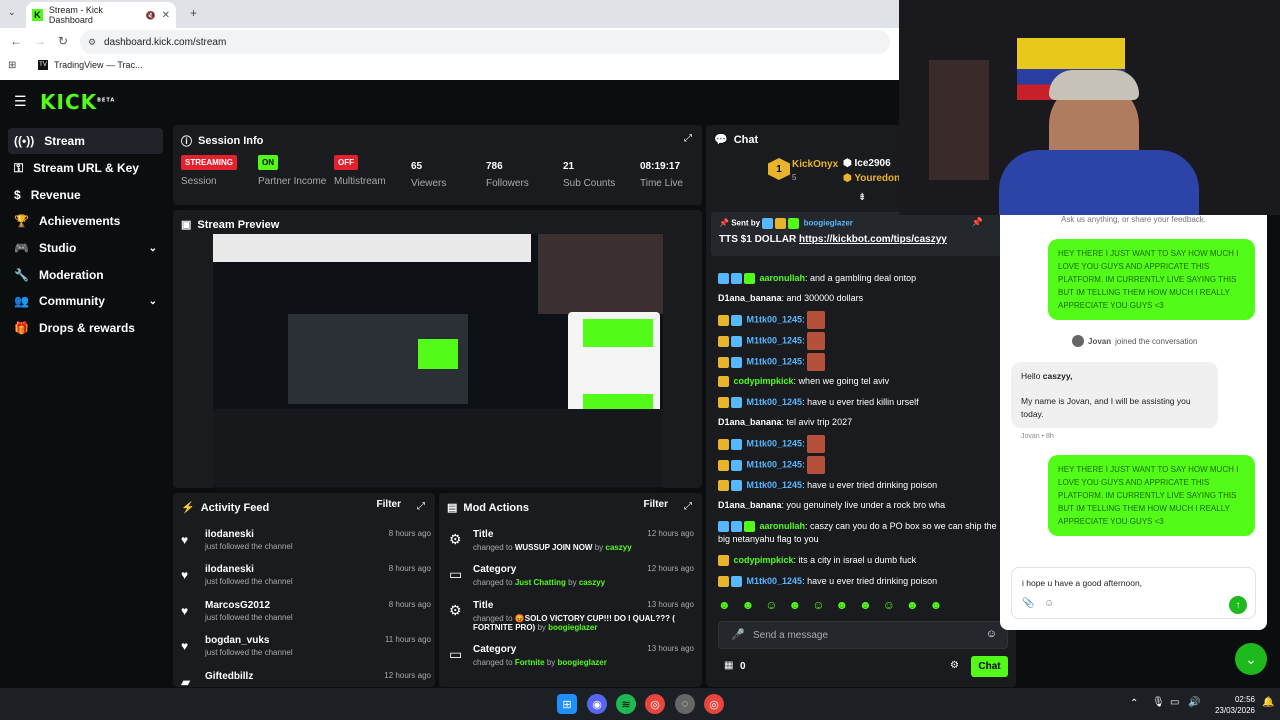  I want to click on chat-input: 🎤 Send a message ☺, so click(863, 635).